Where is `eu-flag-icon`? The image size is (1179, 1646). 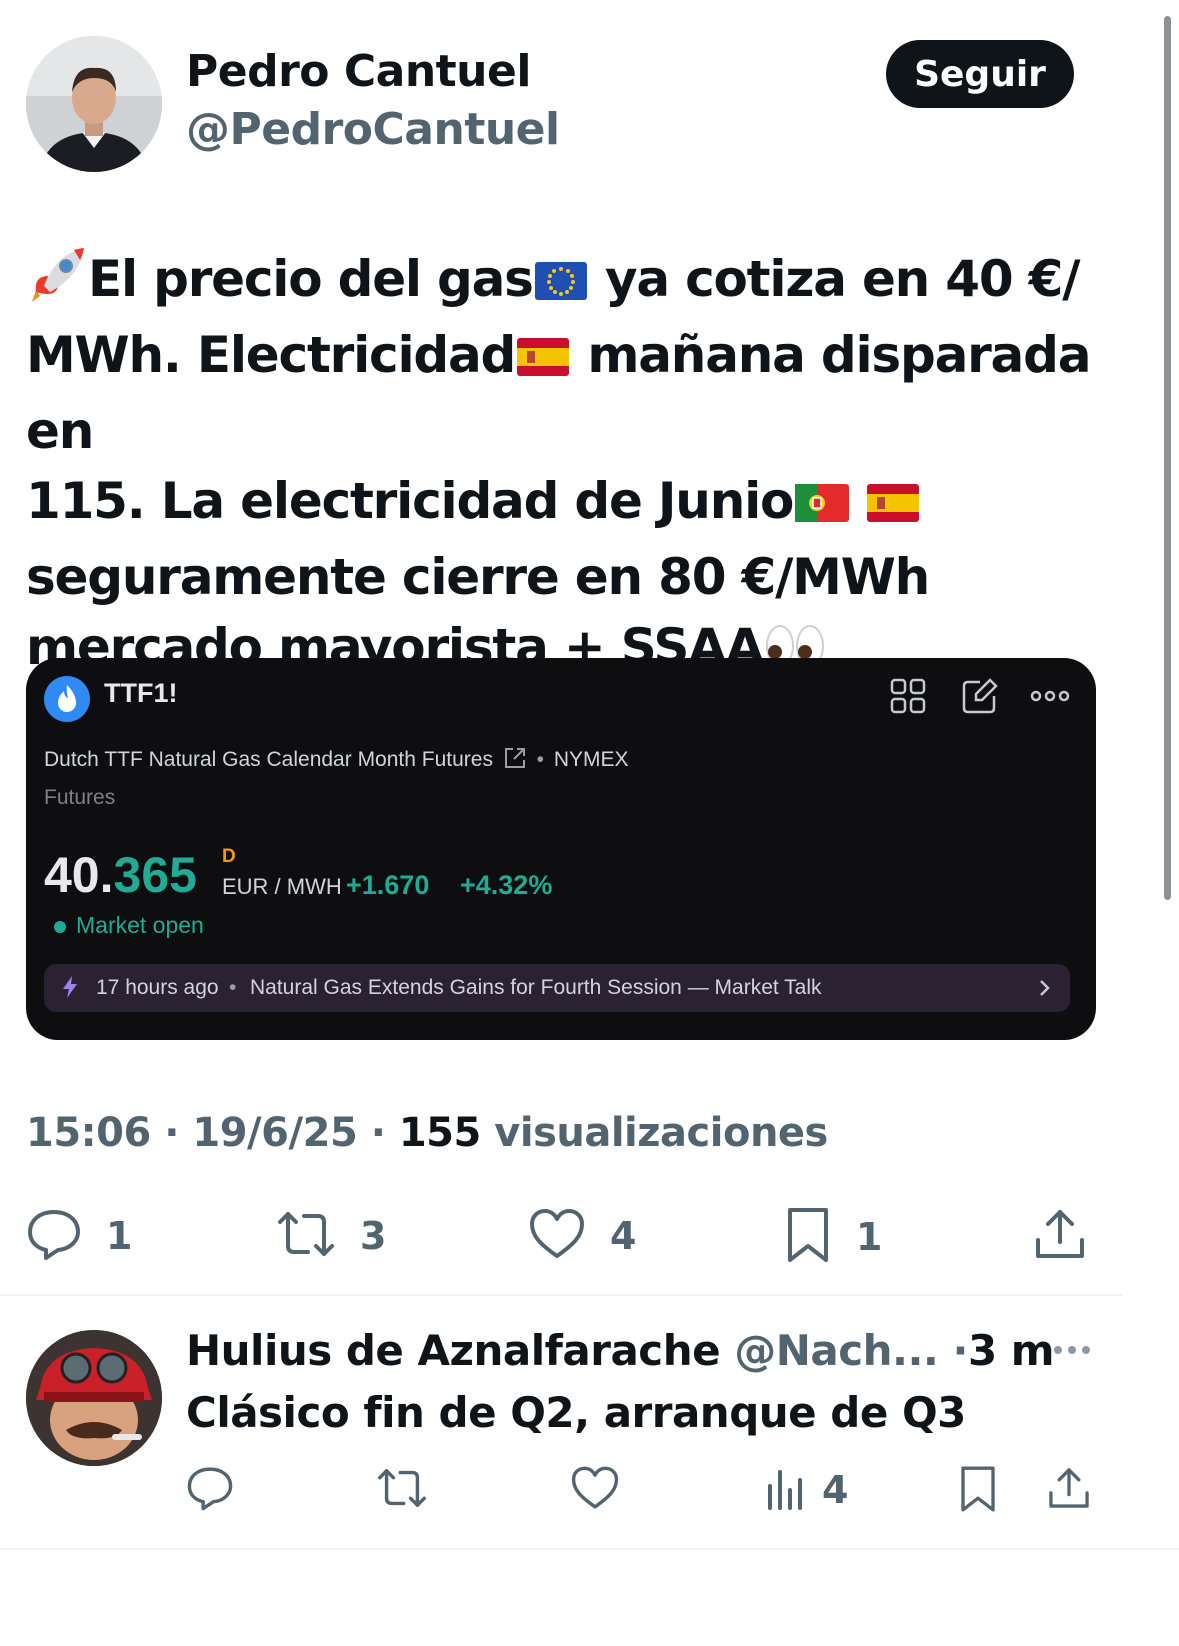 eu-flag-icon is located at coordinates (561, 285).